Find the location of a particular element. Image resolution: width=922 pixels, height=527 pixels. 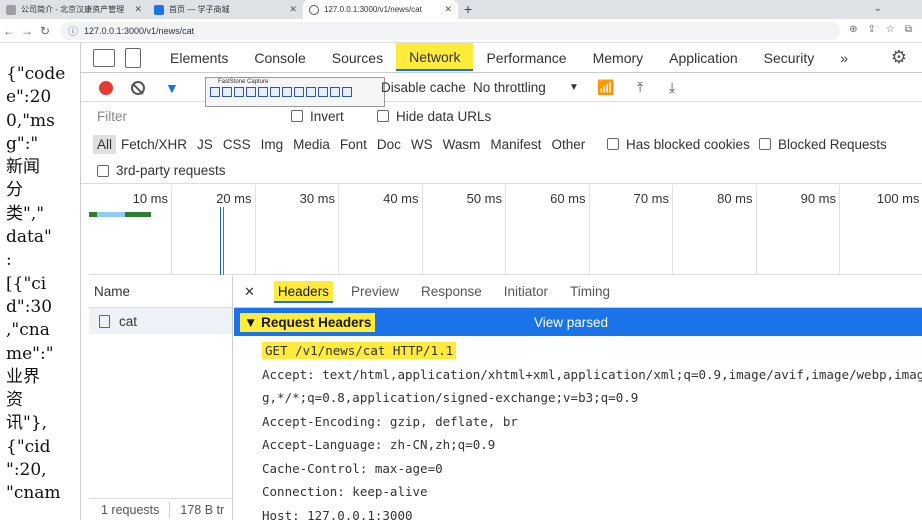

header-line: Accept-Language: zh-CN,zh;q=0.9 is located at coordinates (592, 445).